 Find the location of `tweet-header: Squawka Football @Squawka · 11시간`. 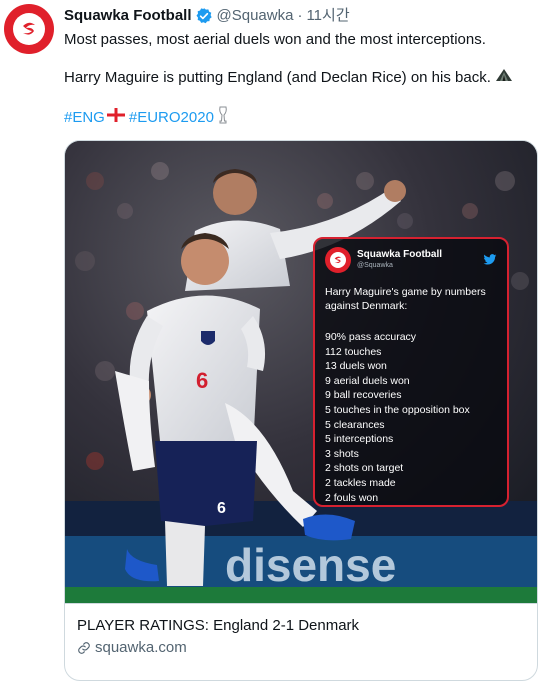

tweet-header: Squawka Football @Squawka · 11시간 is located at coordinates (207, 16).